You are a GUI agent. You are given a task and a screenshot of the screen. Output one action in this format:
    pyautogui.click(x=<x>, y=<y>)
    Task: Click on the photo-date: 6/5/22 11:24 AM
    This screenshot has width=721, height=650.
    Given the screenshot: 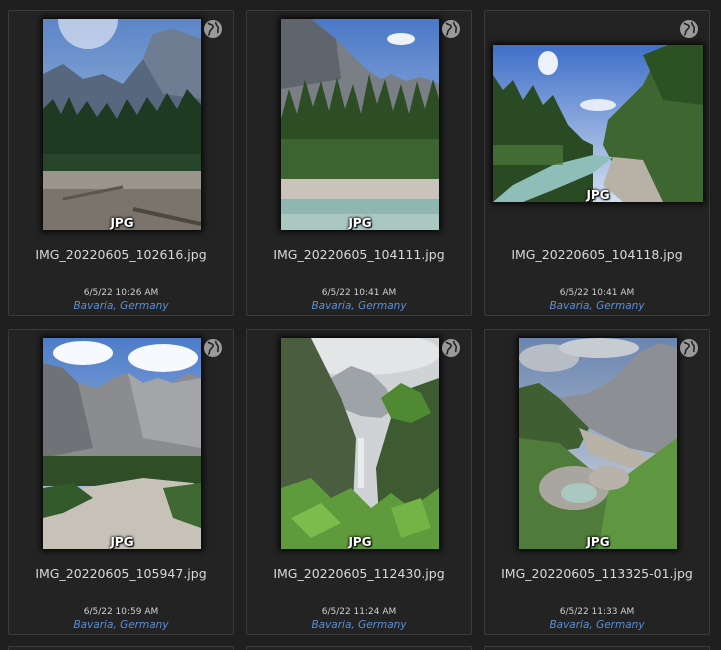 What is the action you would take?
    pyautogui.click(x=359, y=612)
    